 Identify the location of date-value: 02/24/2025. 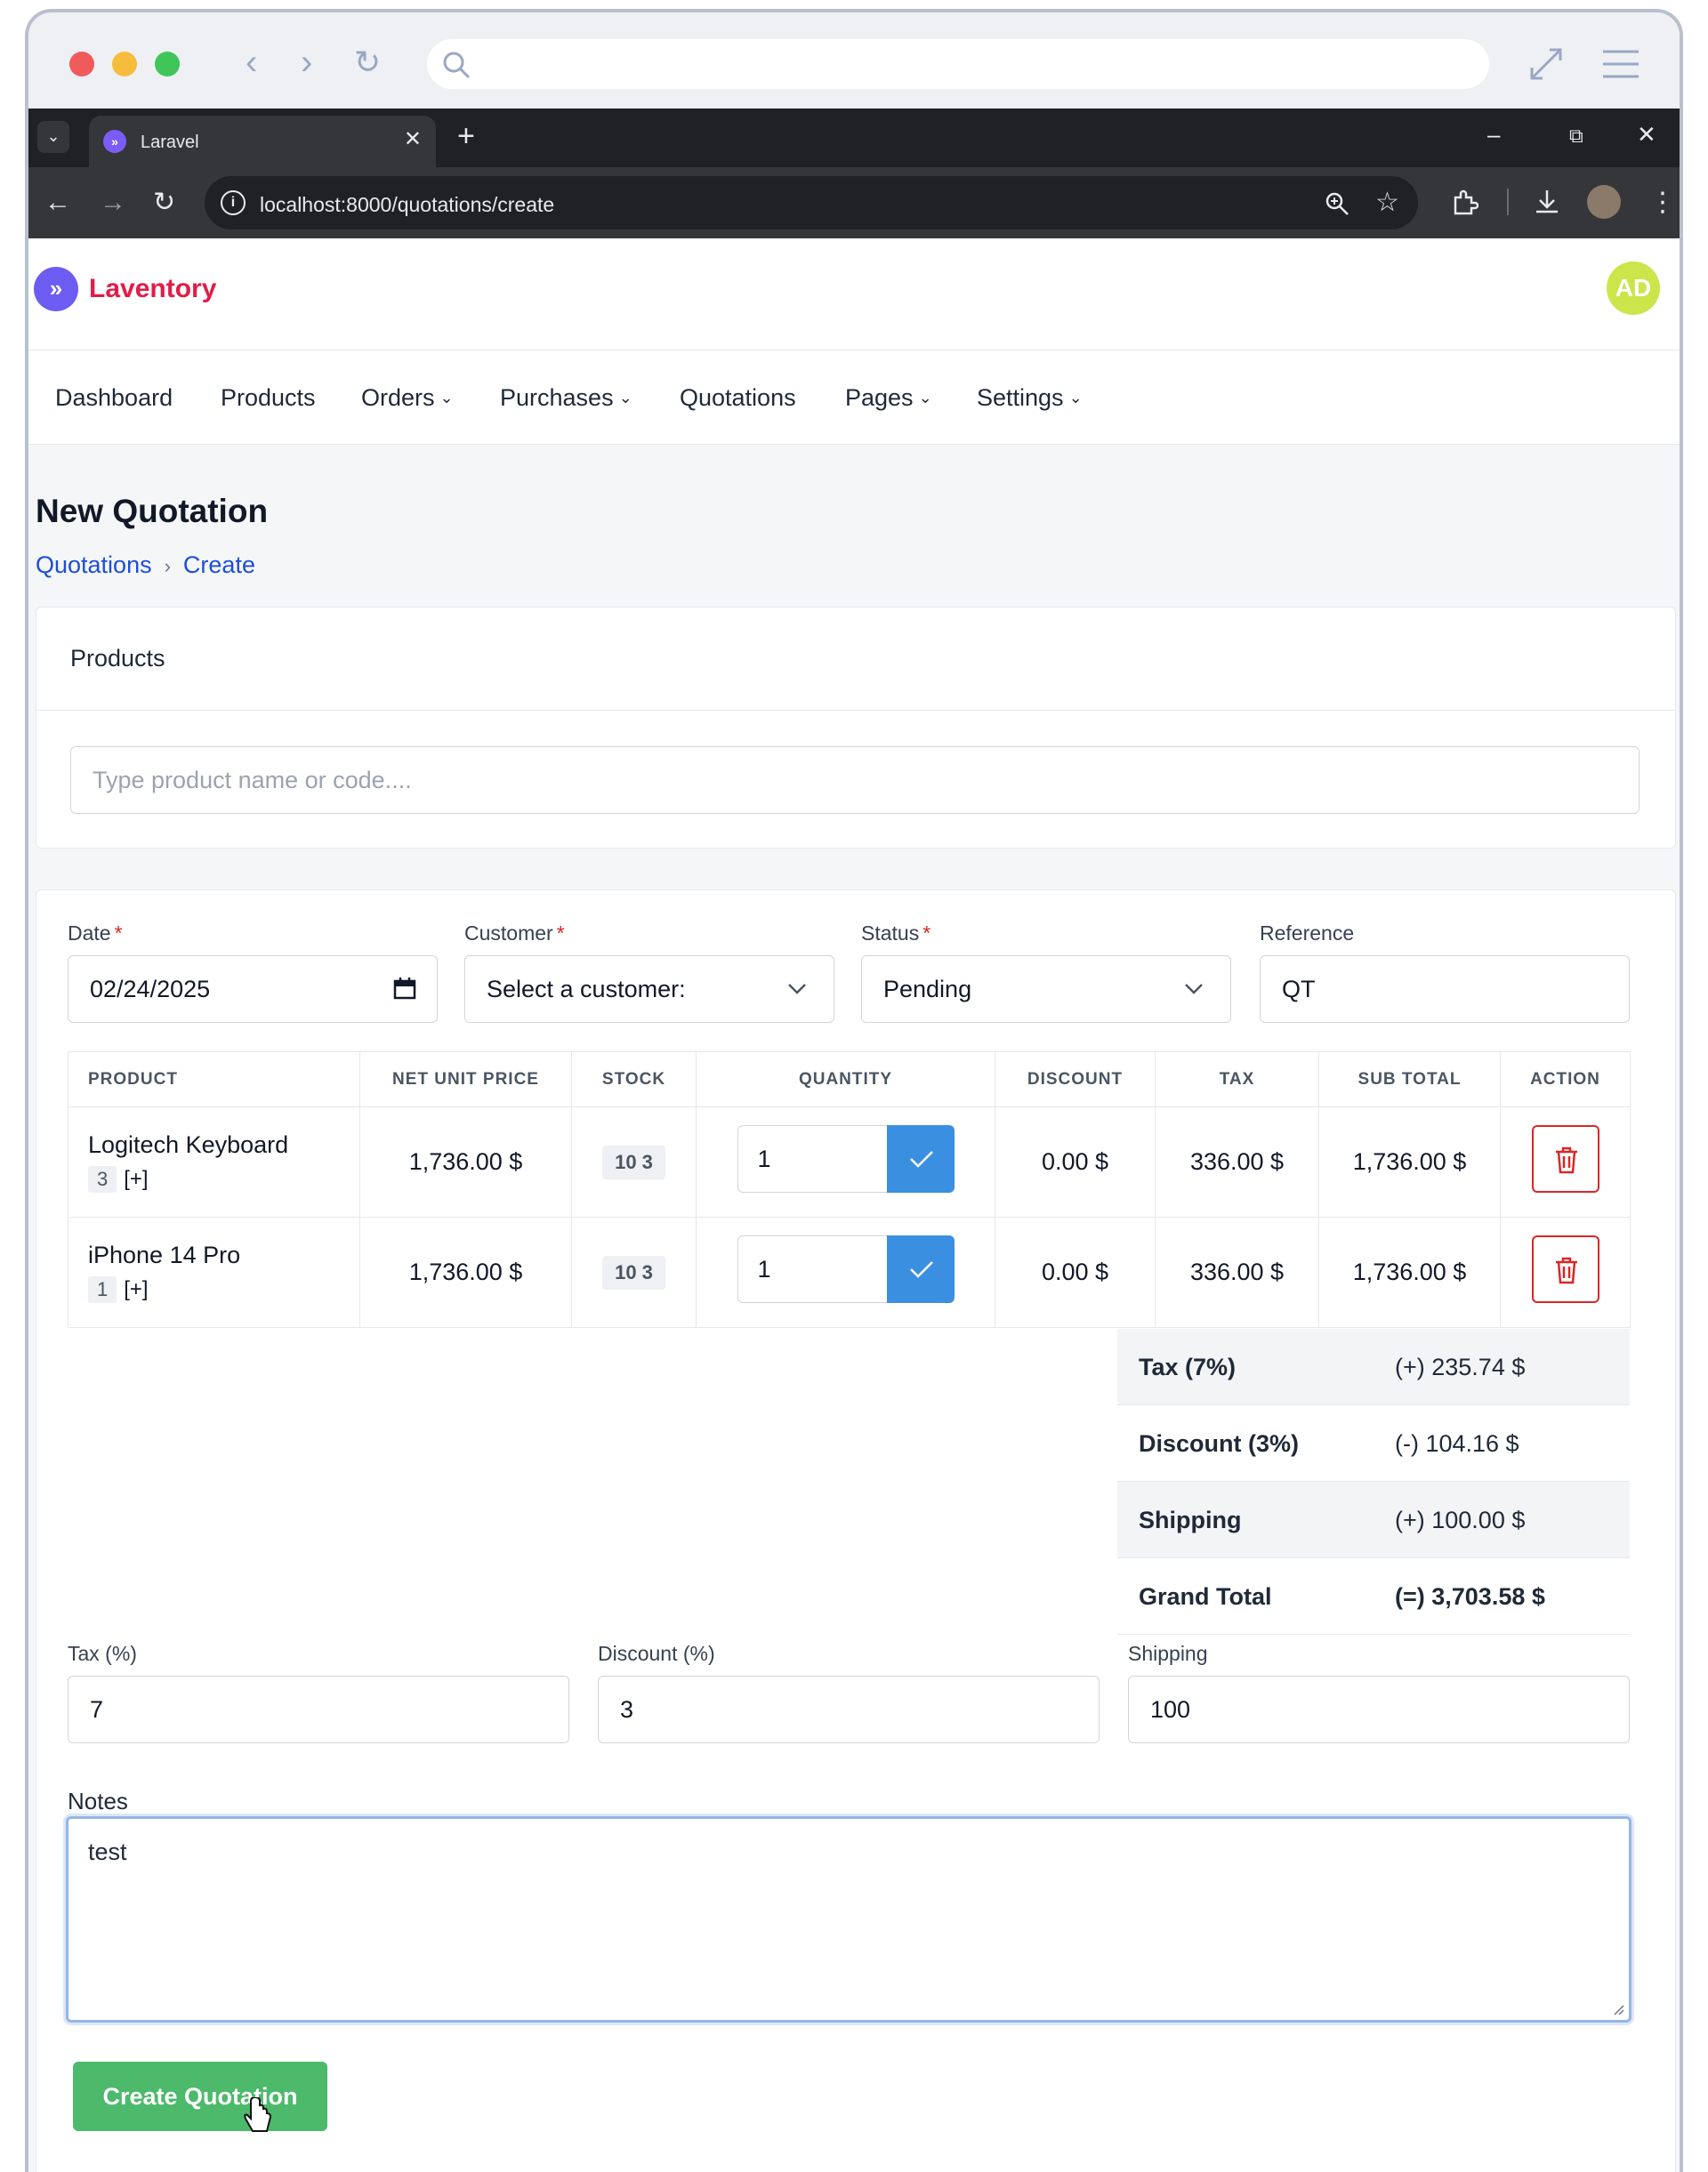
(150, 989).